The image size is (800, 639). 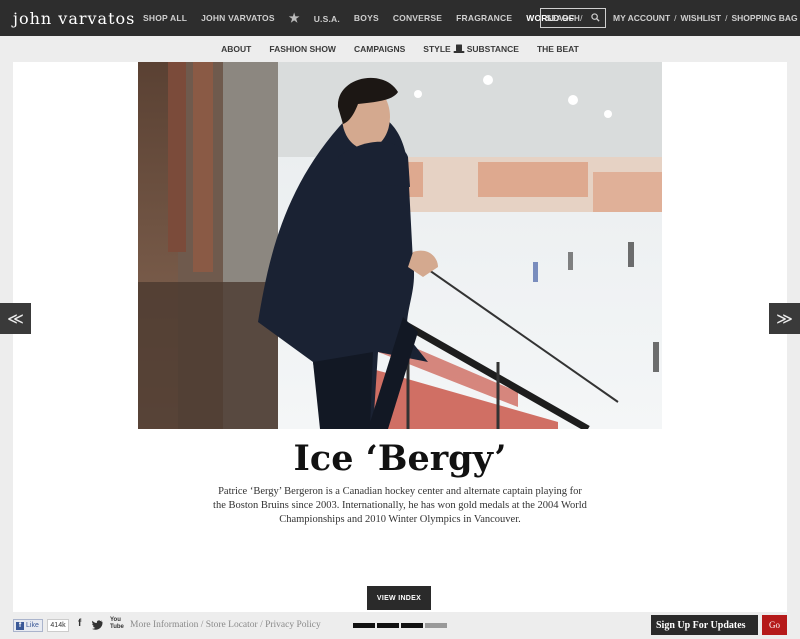 I want to click on nav-usa: ★ U.S.A., so click(x=314, y=18).